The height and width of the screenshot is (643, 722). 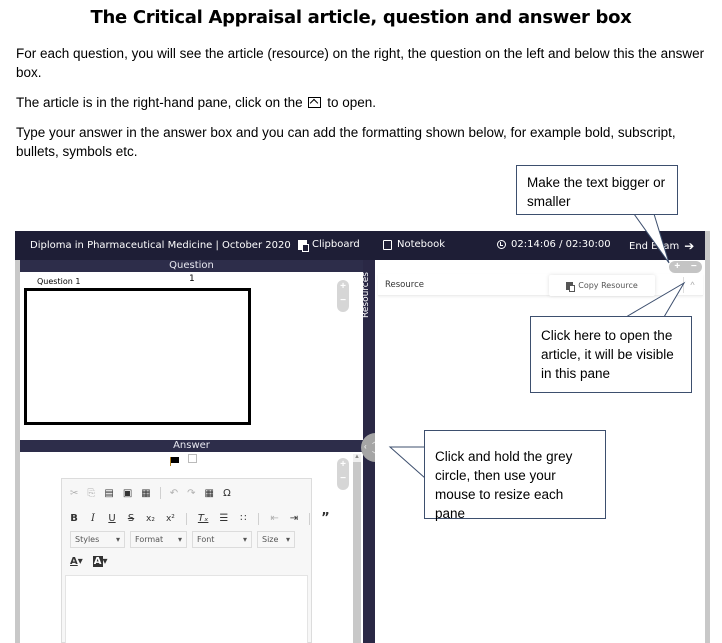 I want to click on question-pane-header: Question, so click(x=191, y=266).